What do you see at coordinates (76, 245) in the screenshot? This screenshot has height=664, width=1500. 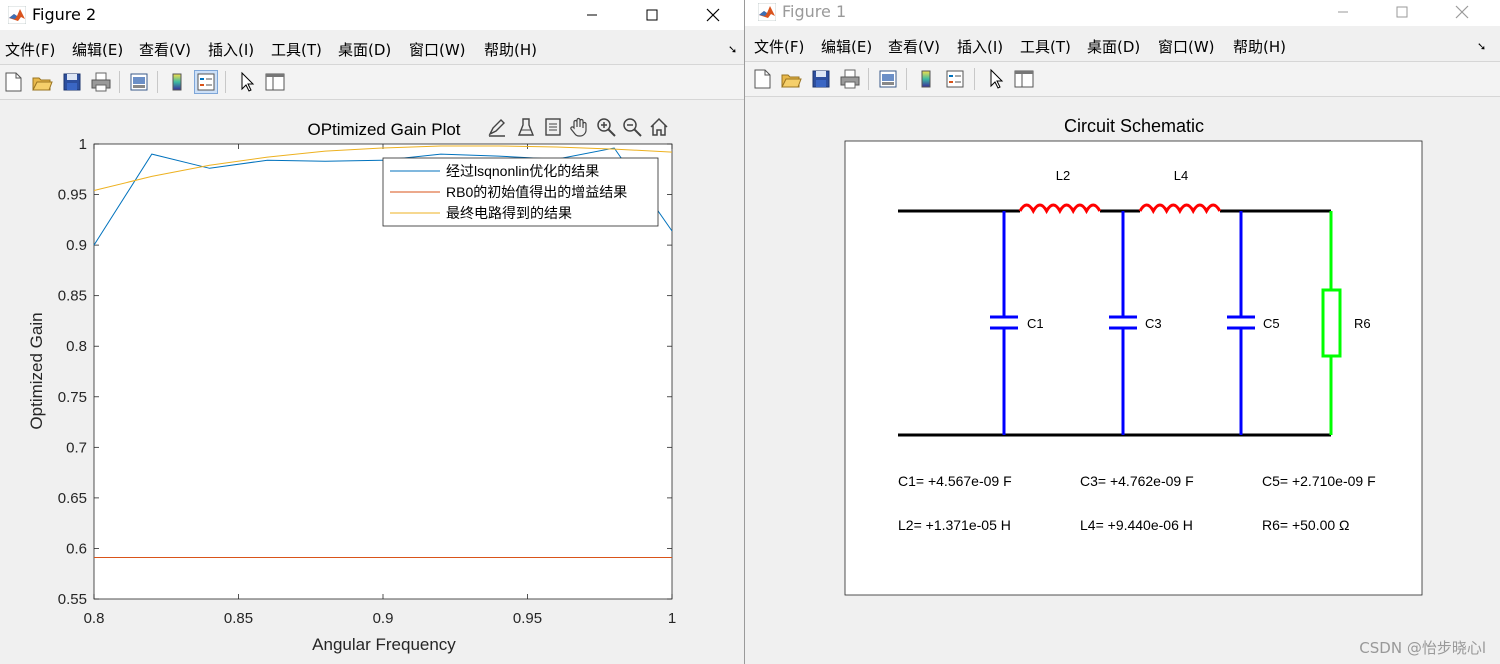 I see `y-tick-label: 0.9` at bounding box center [76, 245].